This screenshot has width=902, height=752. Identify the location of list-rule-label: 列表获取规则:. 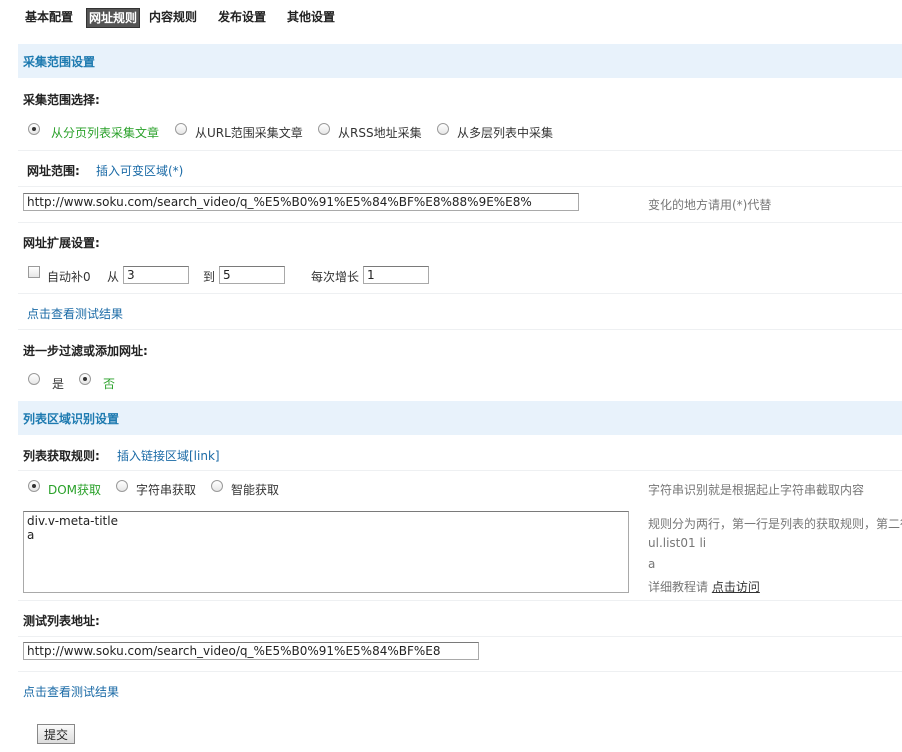
(61, 456).